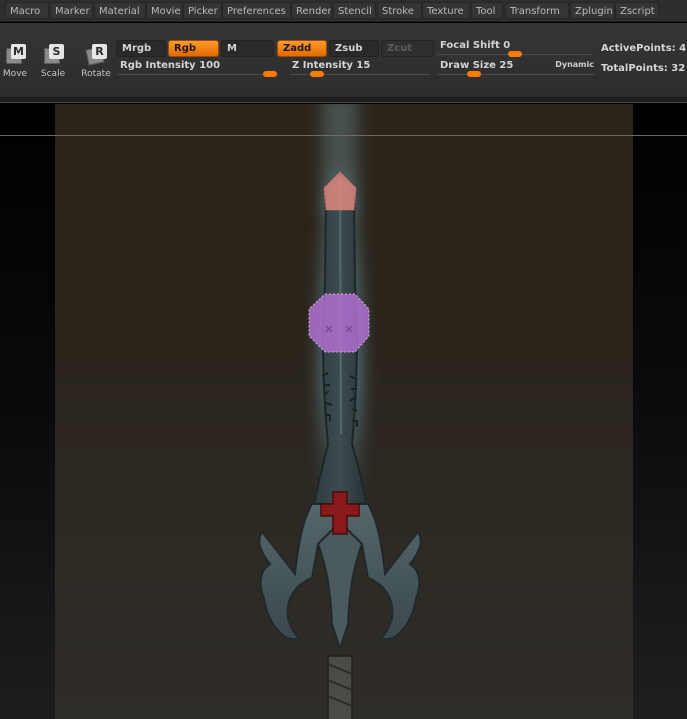  I want to click on scale-label: Scale, so click(53, 74).